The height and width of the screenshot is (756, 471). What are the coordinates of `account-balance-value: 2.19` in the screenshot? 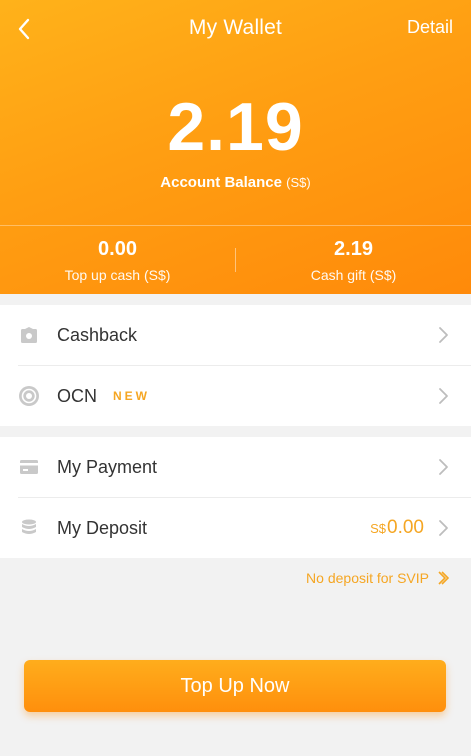 It's located at (235, 127).